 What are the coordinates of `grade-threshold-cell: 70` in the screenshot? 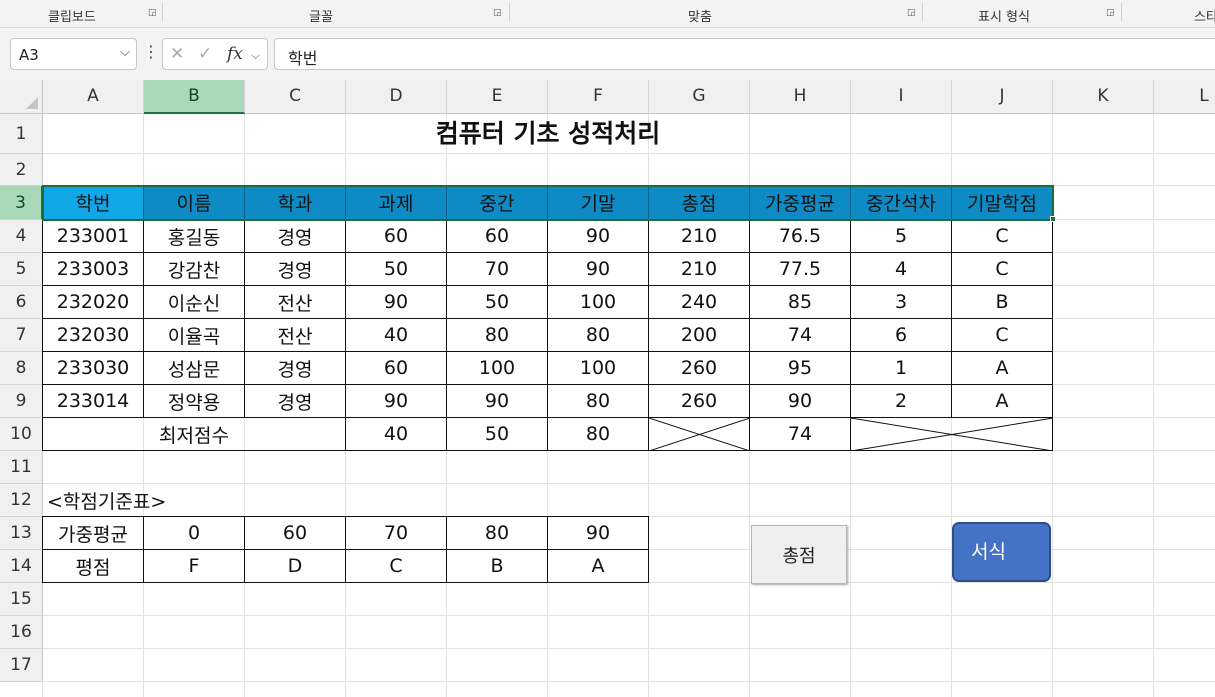 It's located at (396, 533).